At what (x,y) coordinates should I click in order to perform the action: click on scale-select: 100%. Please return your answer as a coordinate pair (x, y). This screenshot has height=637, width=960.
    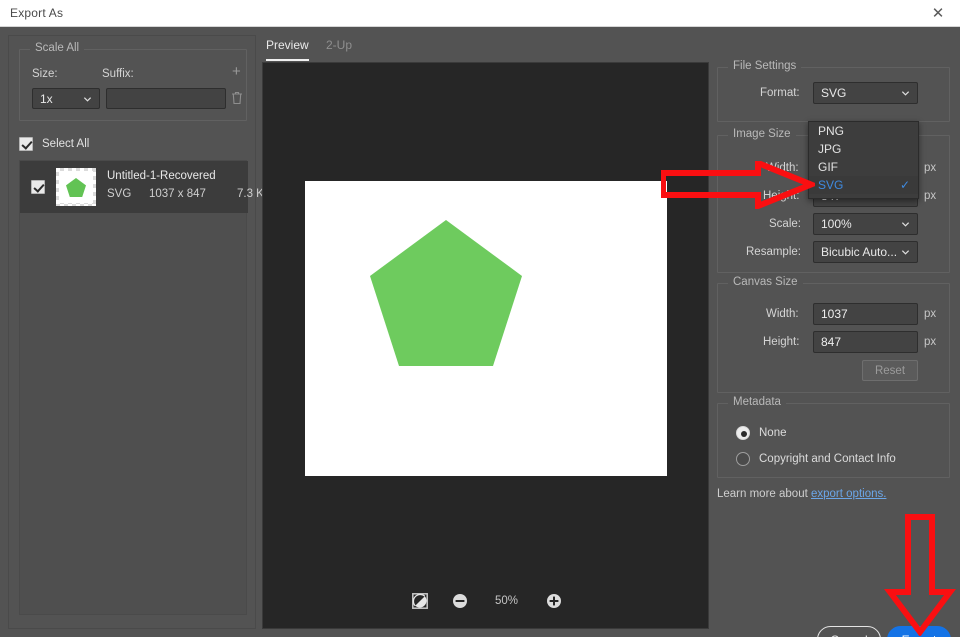
    Looking at the image, I should click on (865, 224).